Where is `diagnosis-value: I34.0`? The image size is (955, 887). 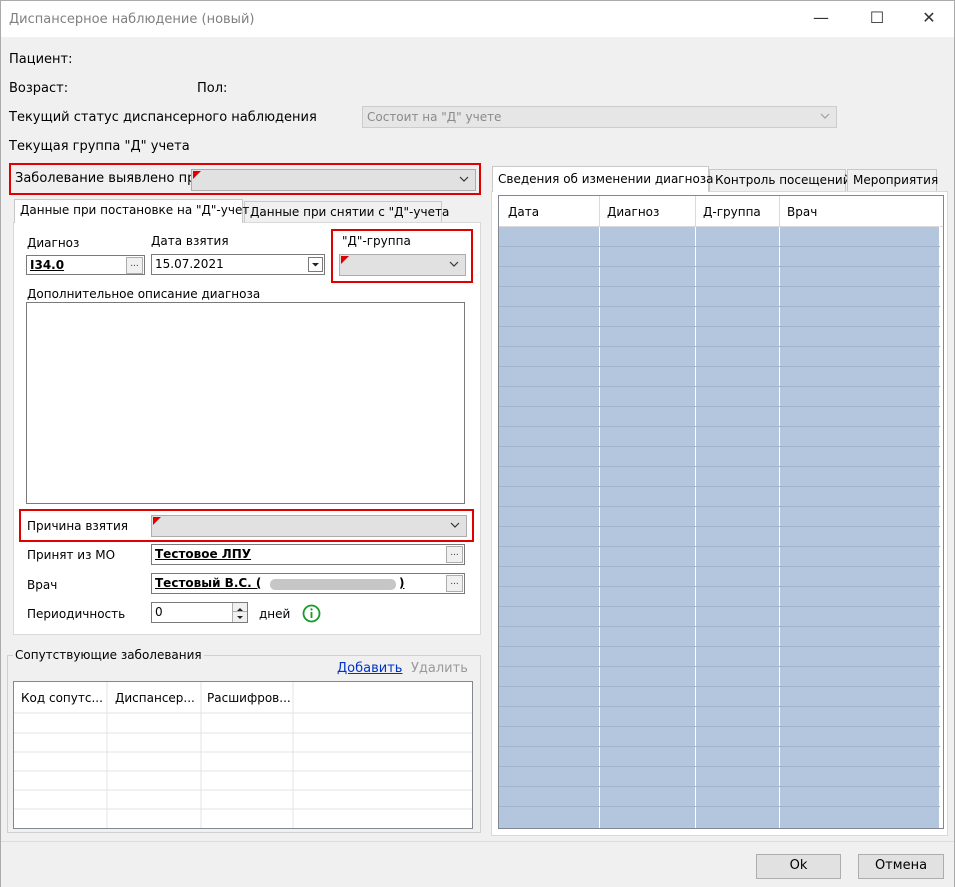
diagnosis-value: I34.0 is located at coordinates (47, 265).